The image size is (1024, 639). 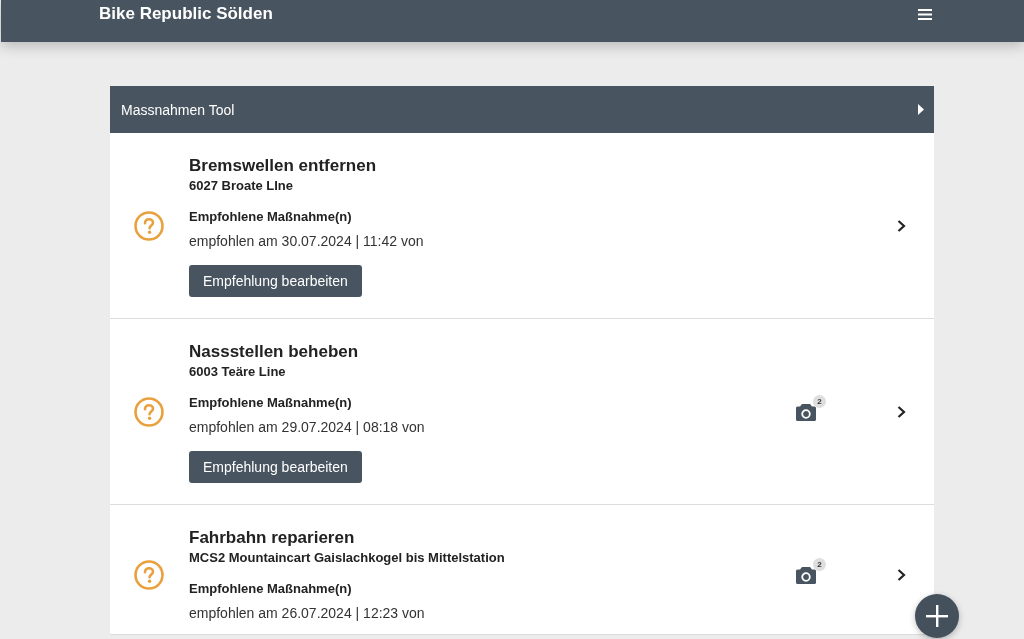 What do you see at coordinates (307, 427) in the screenshot?
I see `recommendation-date: empfohlen am 29.07.2024 | 08:18 von` at bounding box center [307, 427].